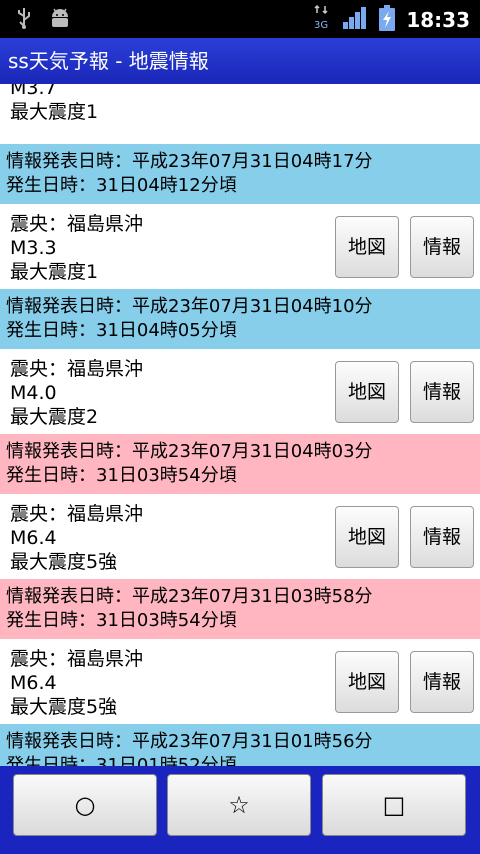  Describe the element at coordinates (321, 25) in the screenshot. I see `svg-text: 3G` at that location.